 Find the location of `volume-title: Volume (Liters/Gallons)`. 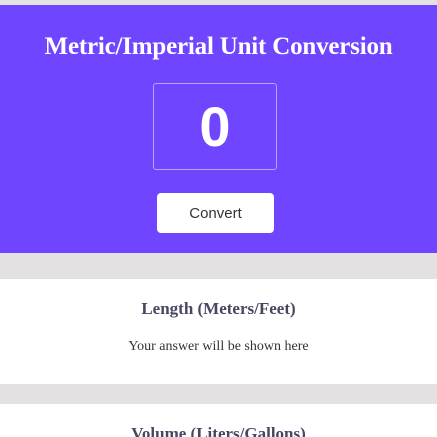

volume-title: Volume (Liters/Gallons) is located at coordinates (218, 430).